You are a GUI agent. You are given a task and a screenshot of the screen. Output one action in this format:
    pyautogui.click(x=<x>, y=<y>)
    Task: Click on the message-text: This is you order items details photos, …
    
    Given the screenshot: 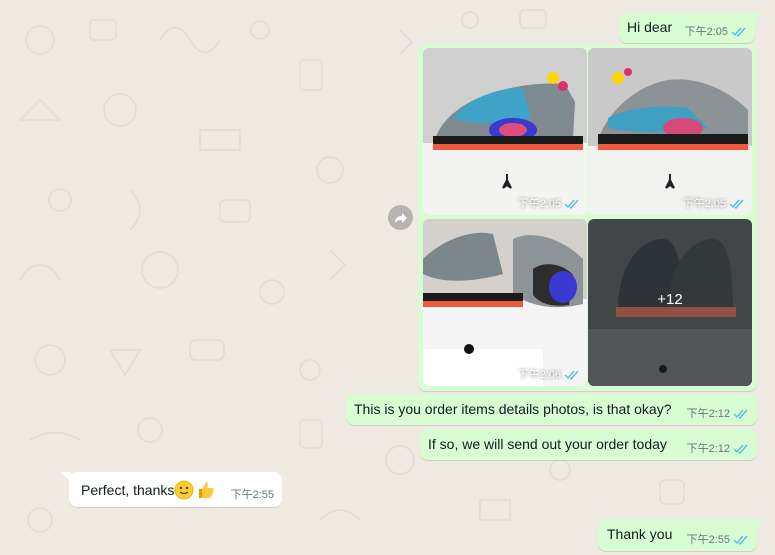 What is the action you would take?
    pyautogui.click(x=513, y=409)
    